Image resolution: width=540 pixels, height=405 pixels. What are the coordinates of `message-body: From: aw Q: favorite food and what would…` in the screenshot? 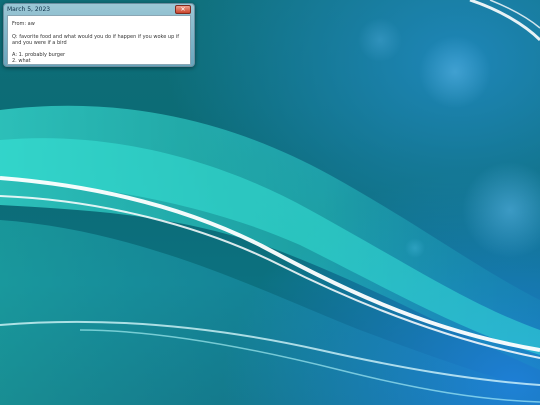 It's located at (99, 40).